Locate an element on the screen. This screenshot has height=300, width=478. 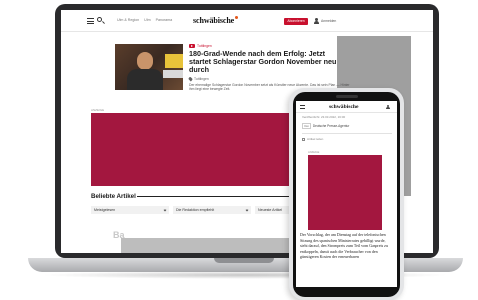
search-icon is located at coordinates (99, 19).